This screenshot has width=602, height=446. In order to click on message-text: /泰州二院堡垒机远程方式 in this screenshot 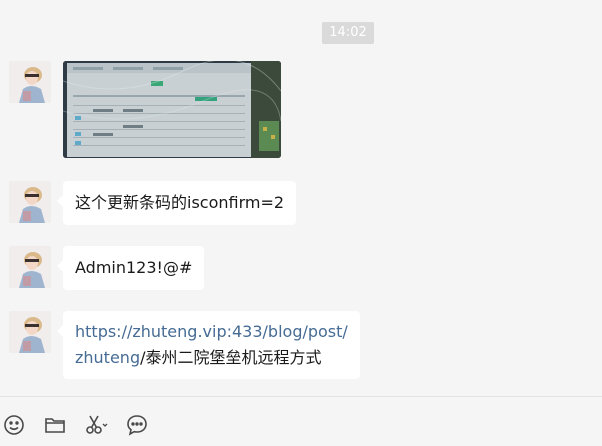, I will do `click(231, 357)`.